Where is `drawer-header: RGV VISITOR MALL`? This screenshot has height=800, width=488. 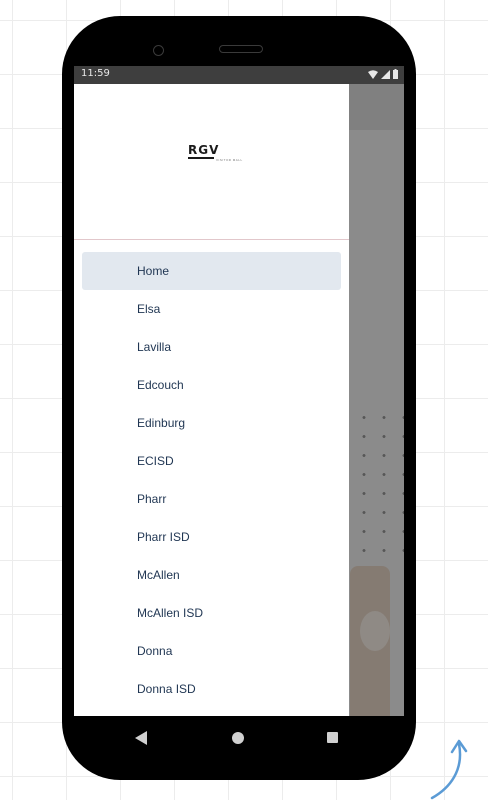
drawer-header: RGV VISITOR MALL is located at coordinates (211, 162).